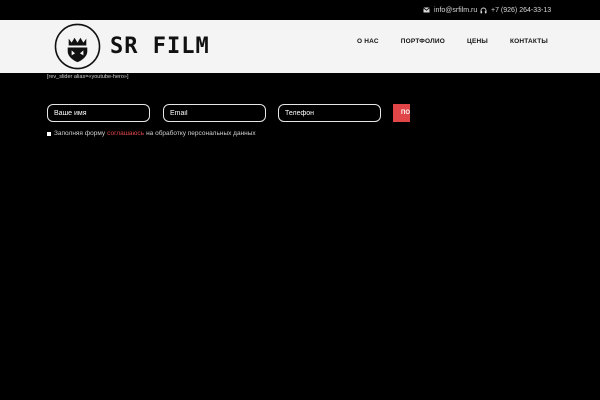 The image size is (600, 400). I want to click on consent-agreement-link: соглашаюсь, so click(125, 133).